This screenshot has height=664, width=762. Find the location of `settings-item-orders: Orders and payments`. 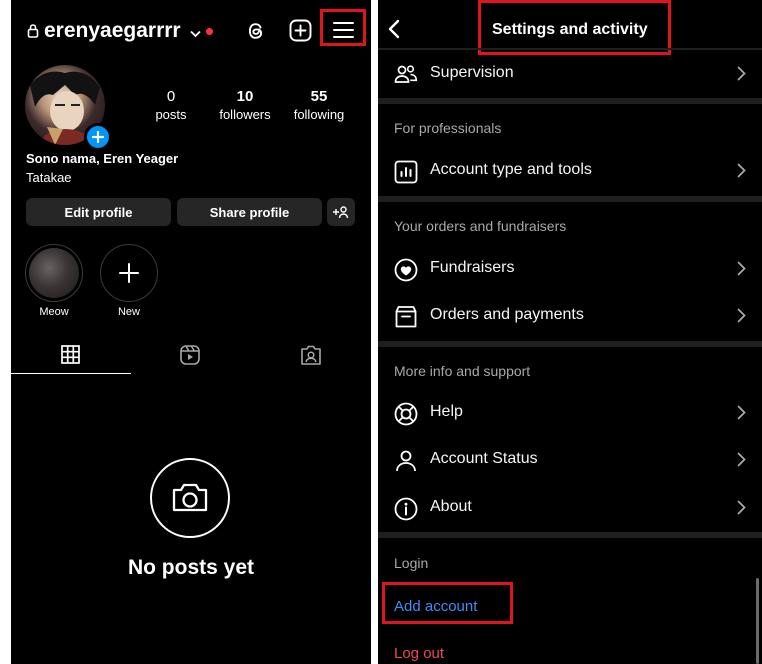

settings-item-orders: Orders and payments is located at coordinates (570, 316).